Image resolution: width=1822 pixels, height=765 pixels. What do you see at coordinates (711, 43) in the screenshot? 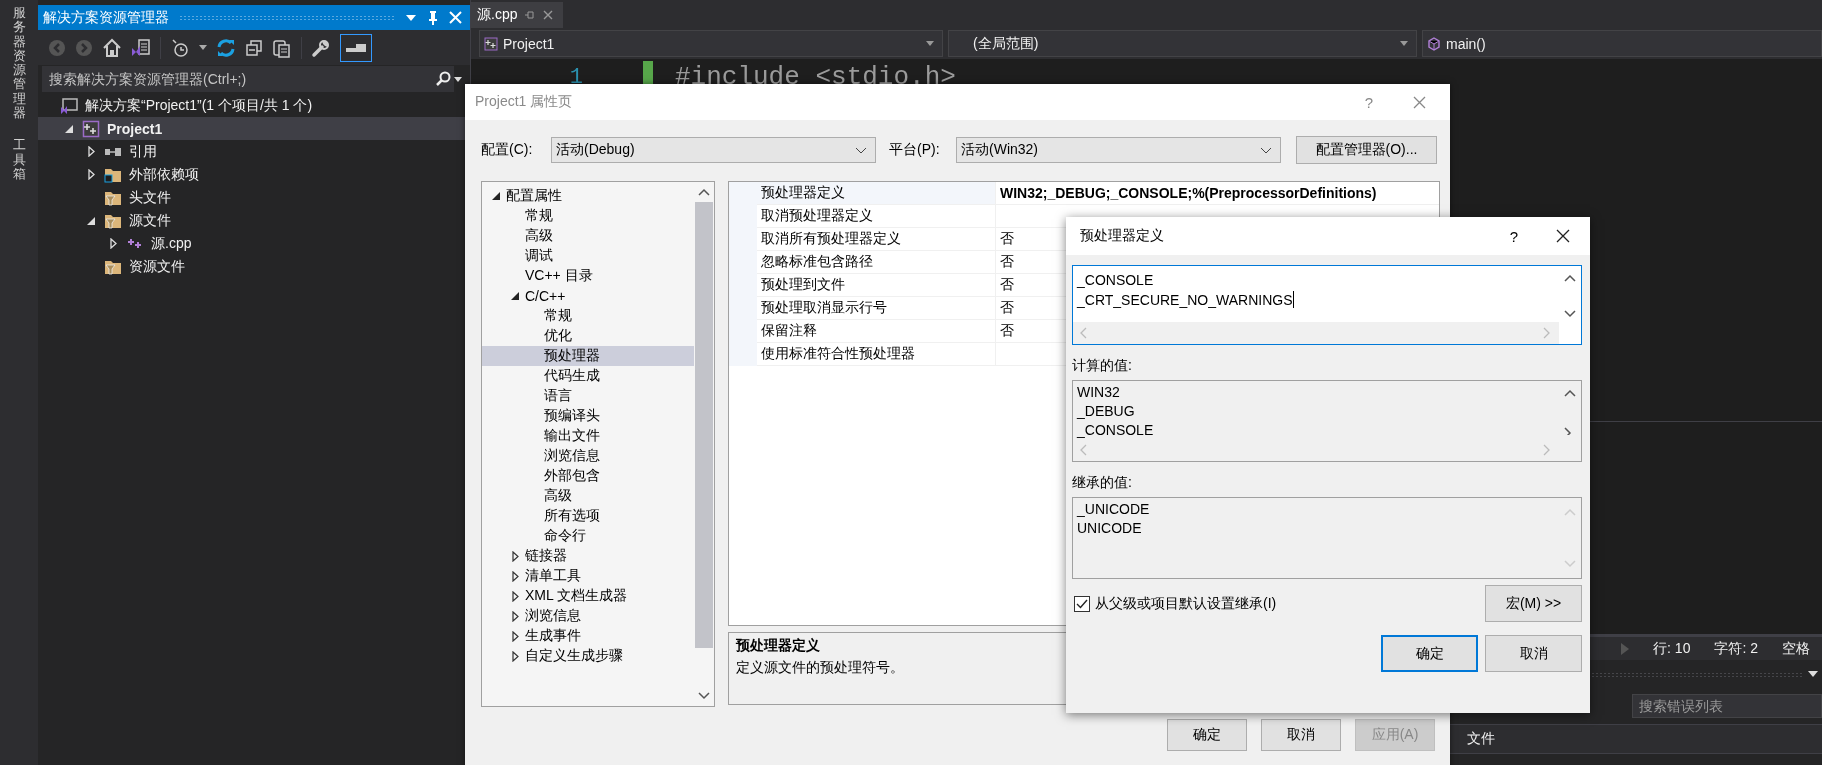
I see `navigation-dropdown: Project1` at bounding box center [711, 43].